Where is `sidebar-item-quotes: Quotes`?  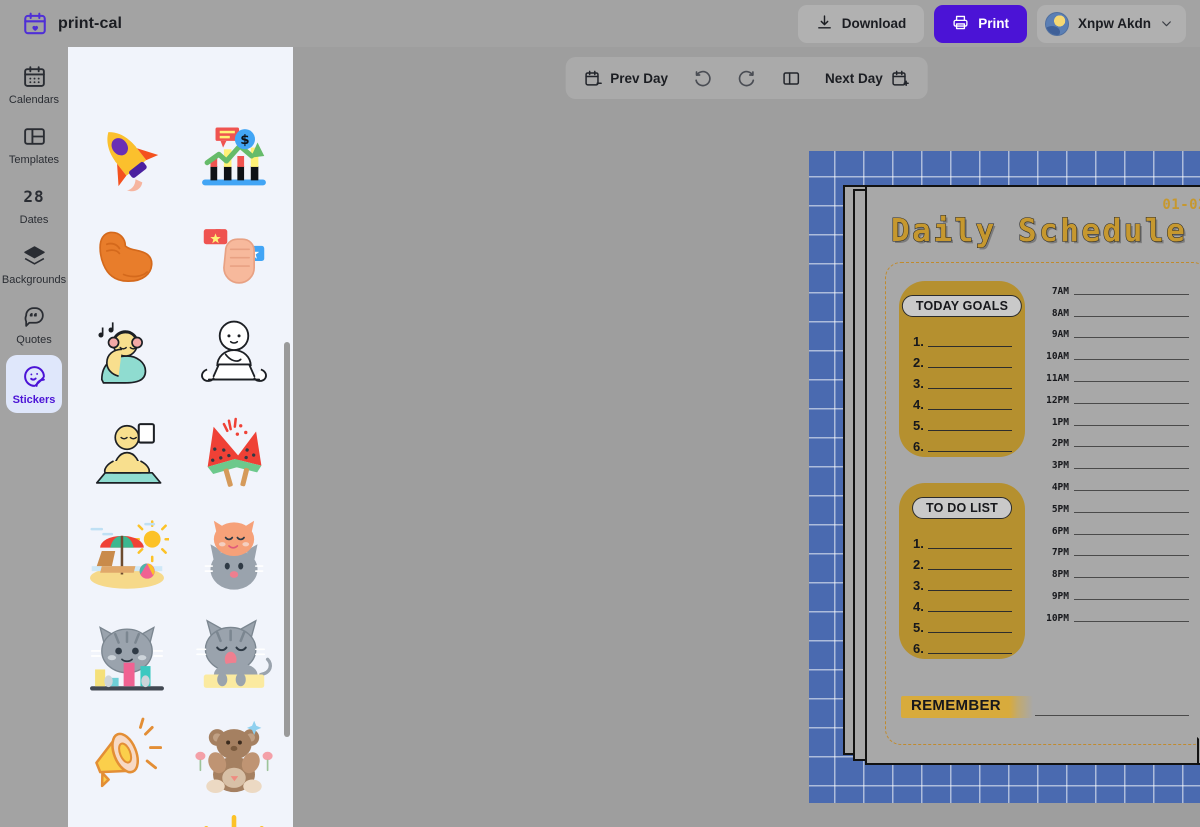
sidebar-item-quotes: Quotes is located at coordinates (34, 324).